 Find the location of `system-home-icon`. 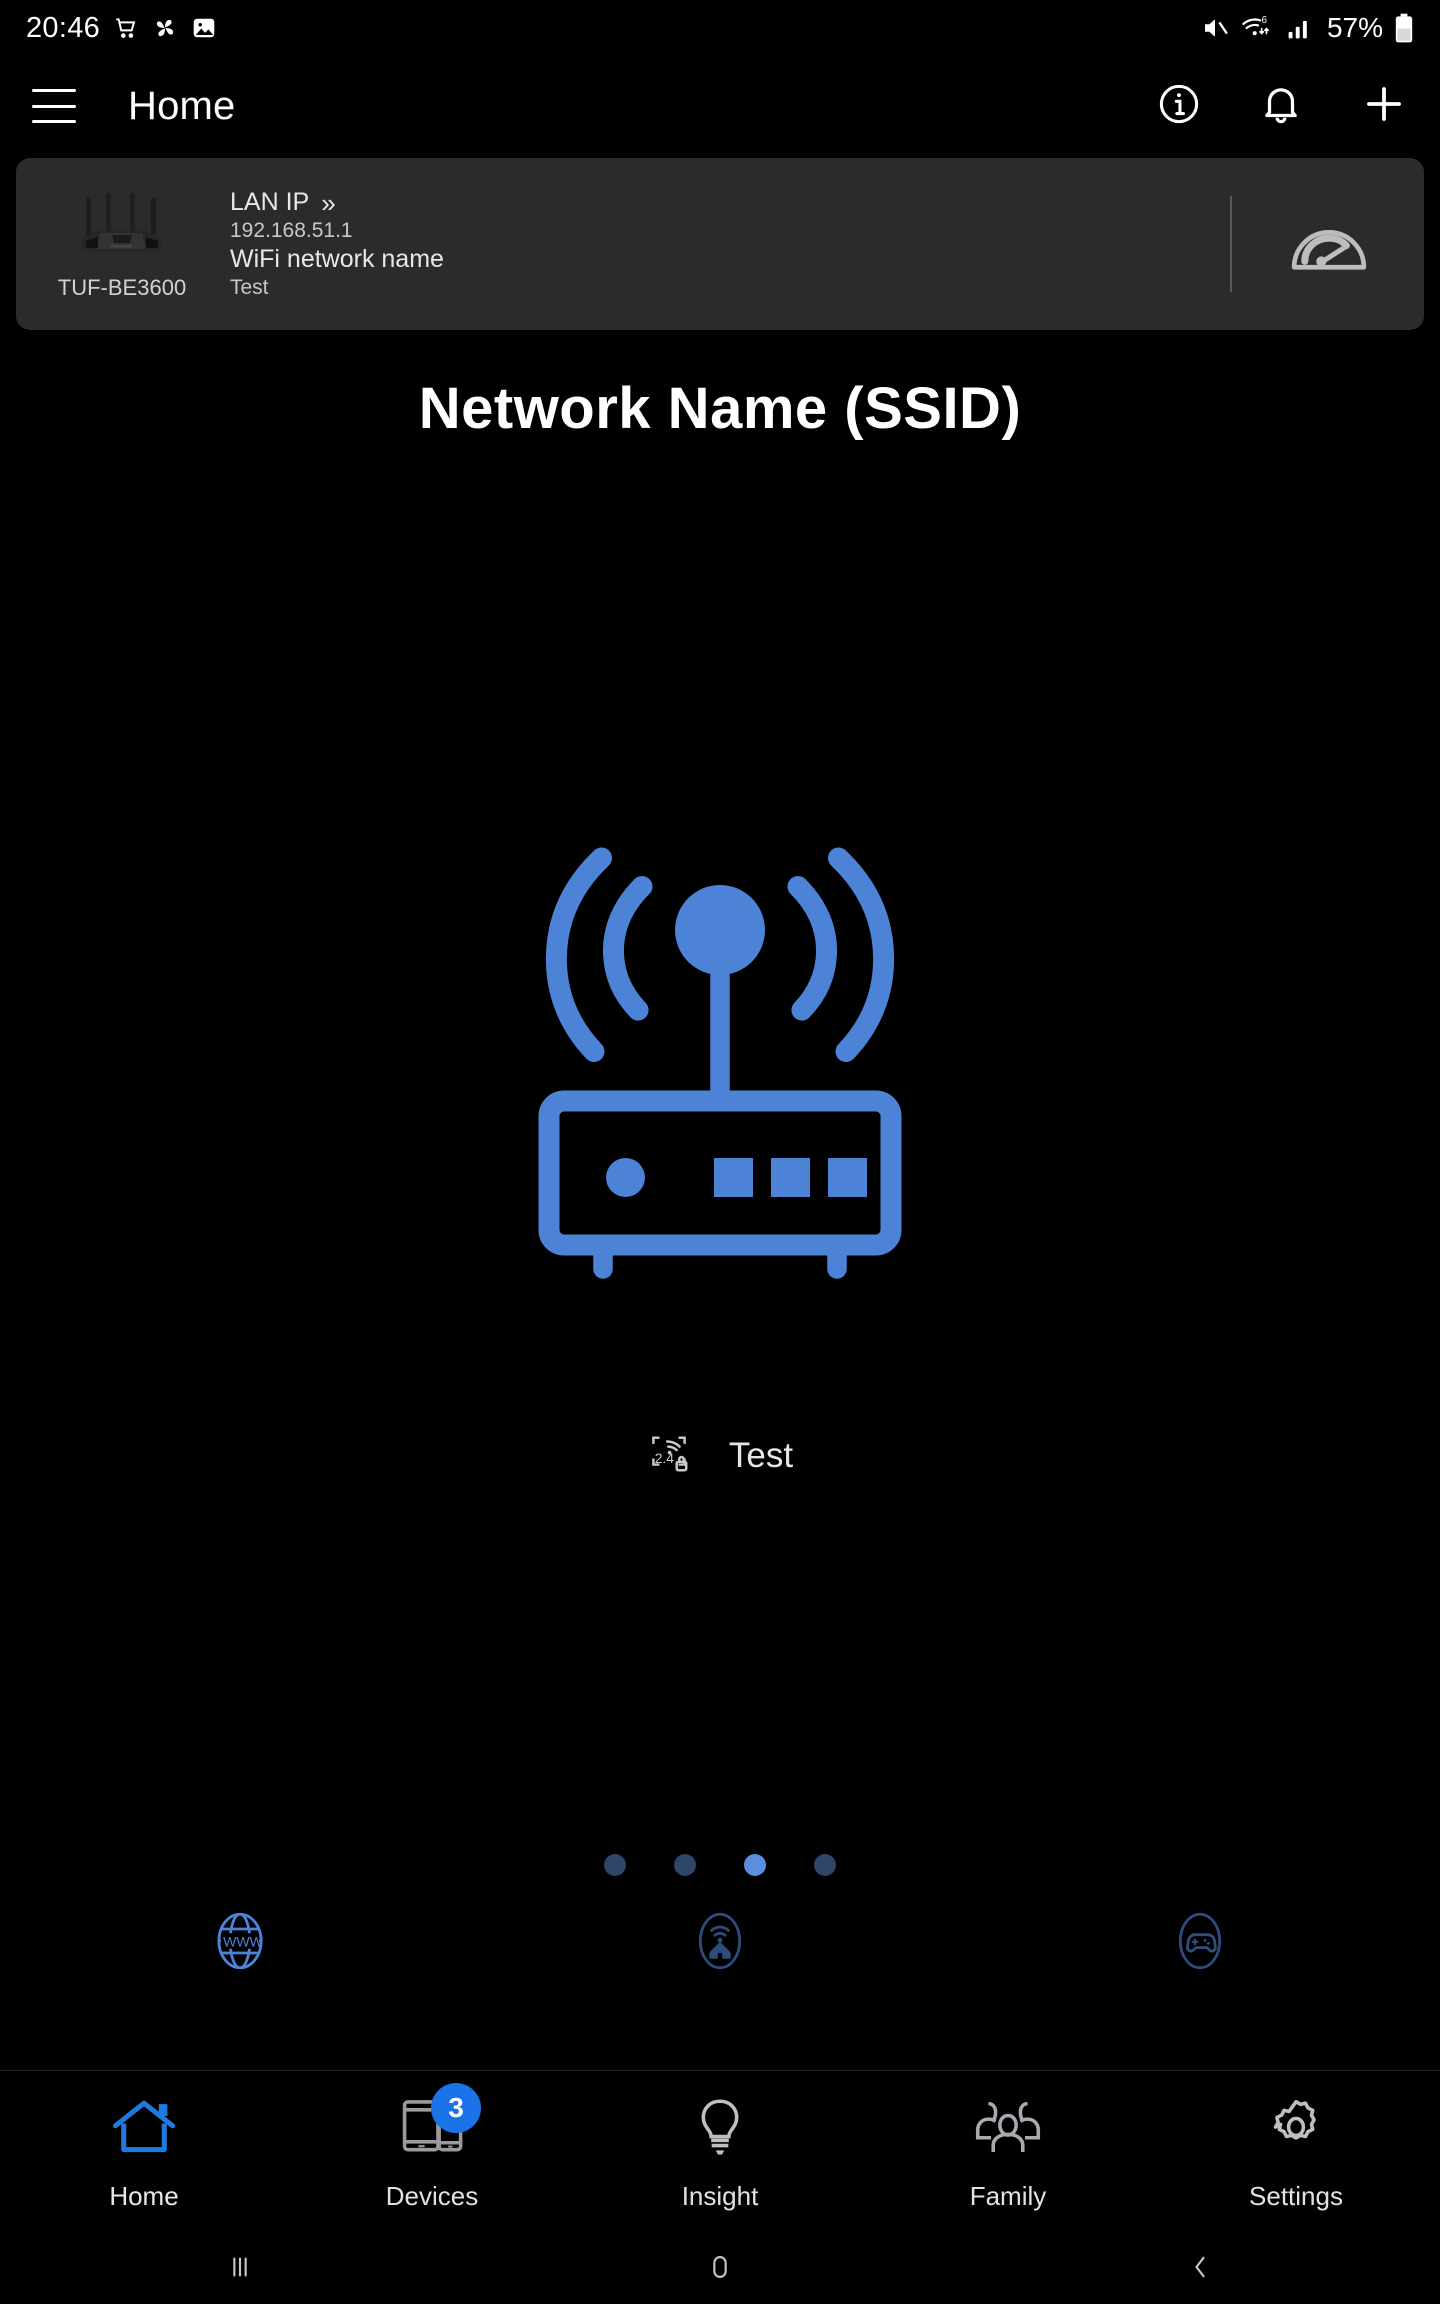

system-home-icon is located at coordinates (720, 2267).